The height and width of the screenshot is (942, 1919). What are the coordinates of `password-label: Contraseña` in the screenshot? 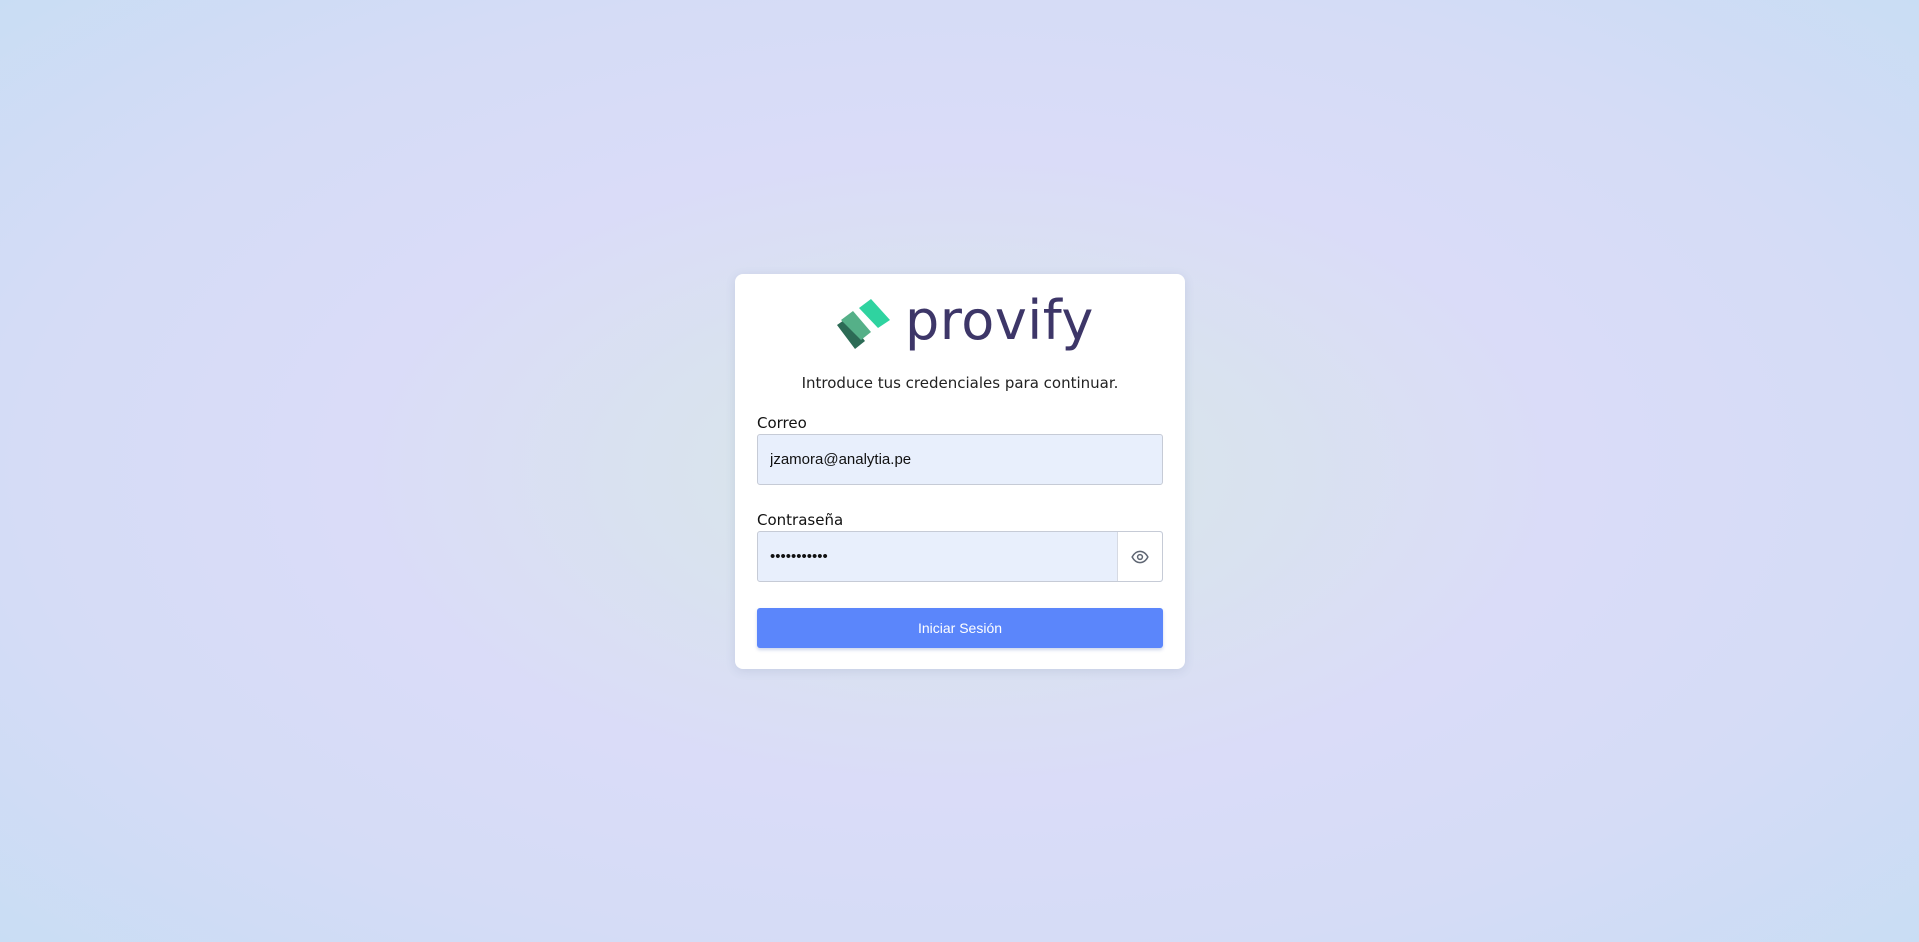 It's located at (800, 520).